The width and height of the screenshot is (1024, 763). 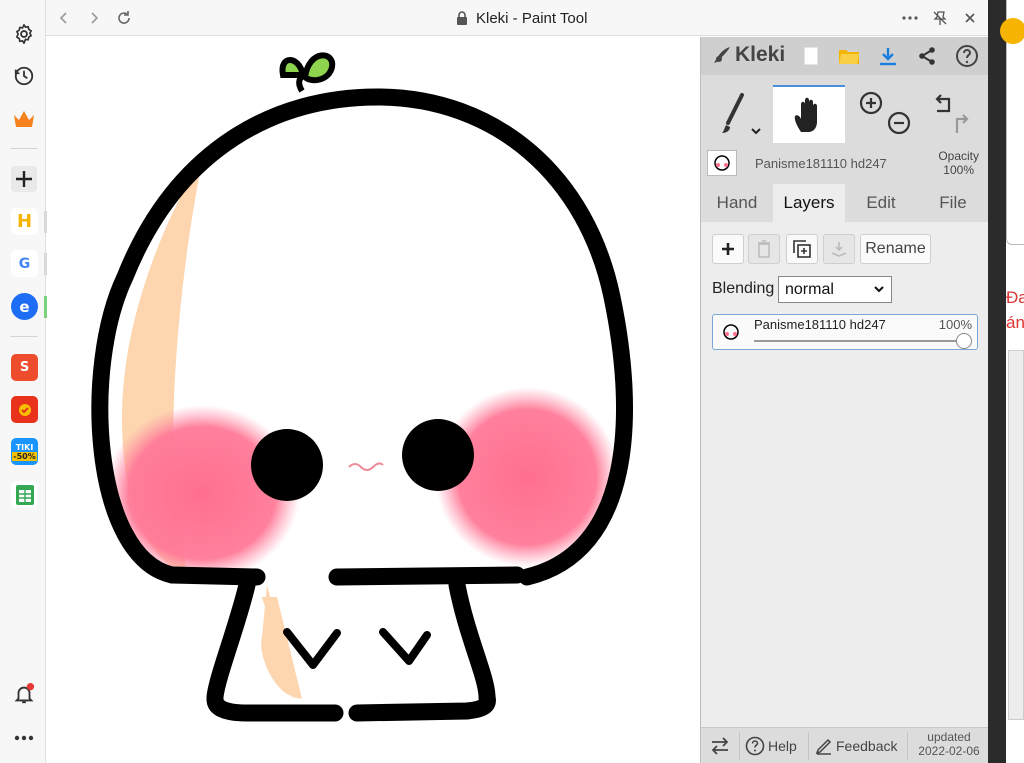 I want to click on blending-value: normal, so click(x=809, y=289).